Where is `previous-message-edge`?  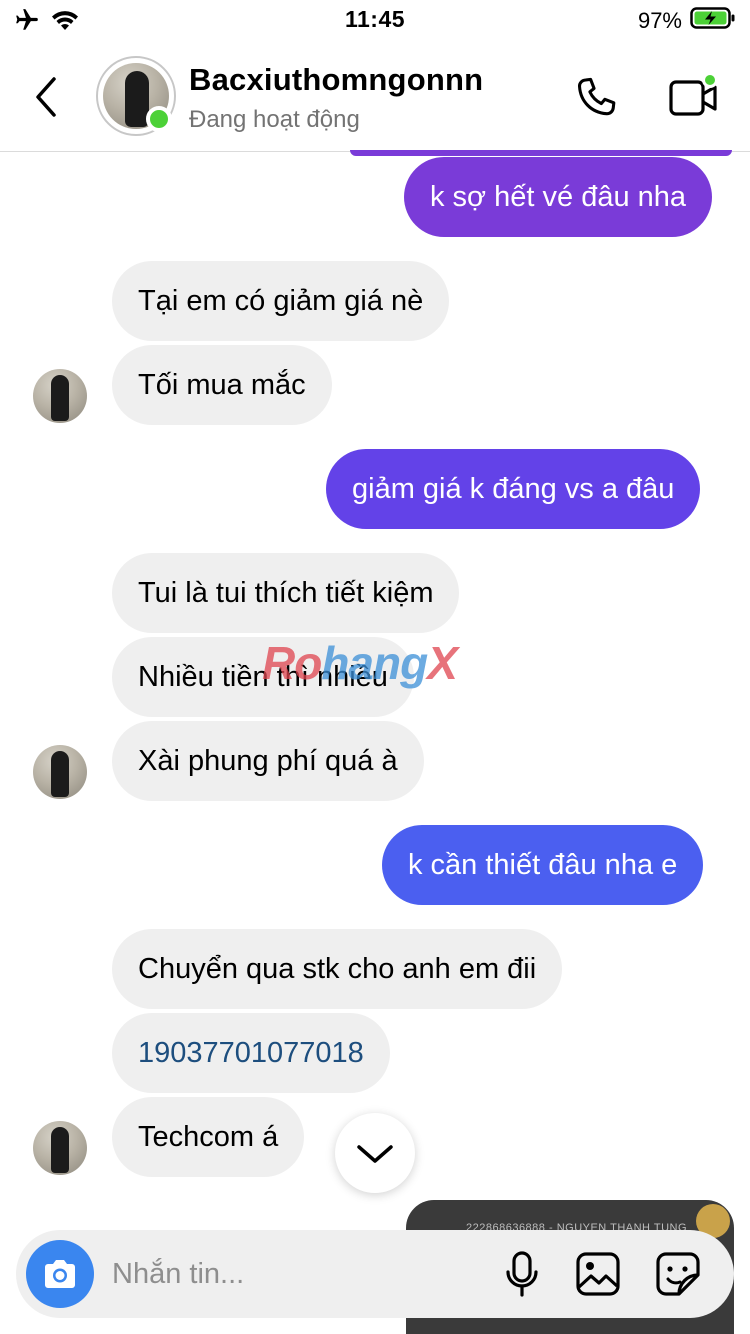
previous-message-edge is located at coordinates (541, 153).